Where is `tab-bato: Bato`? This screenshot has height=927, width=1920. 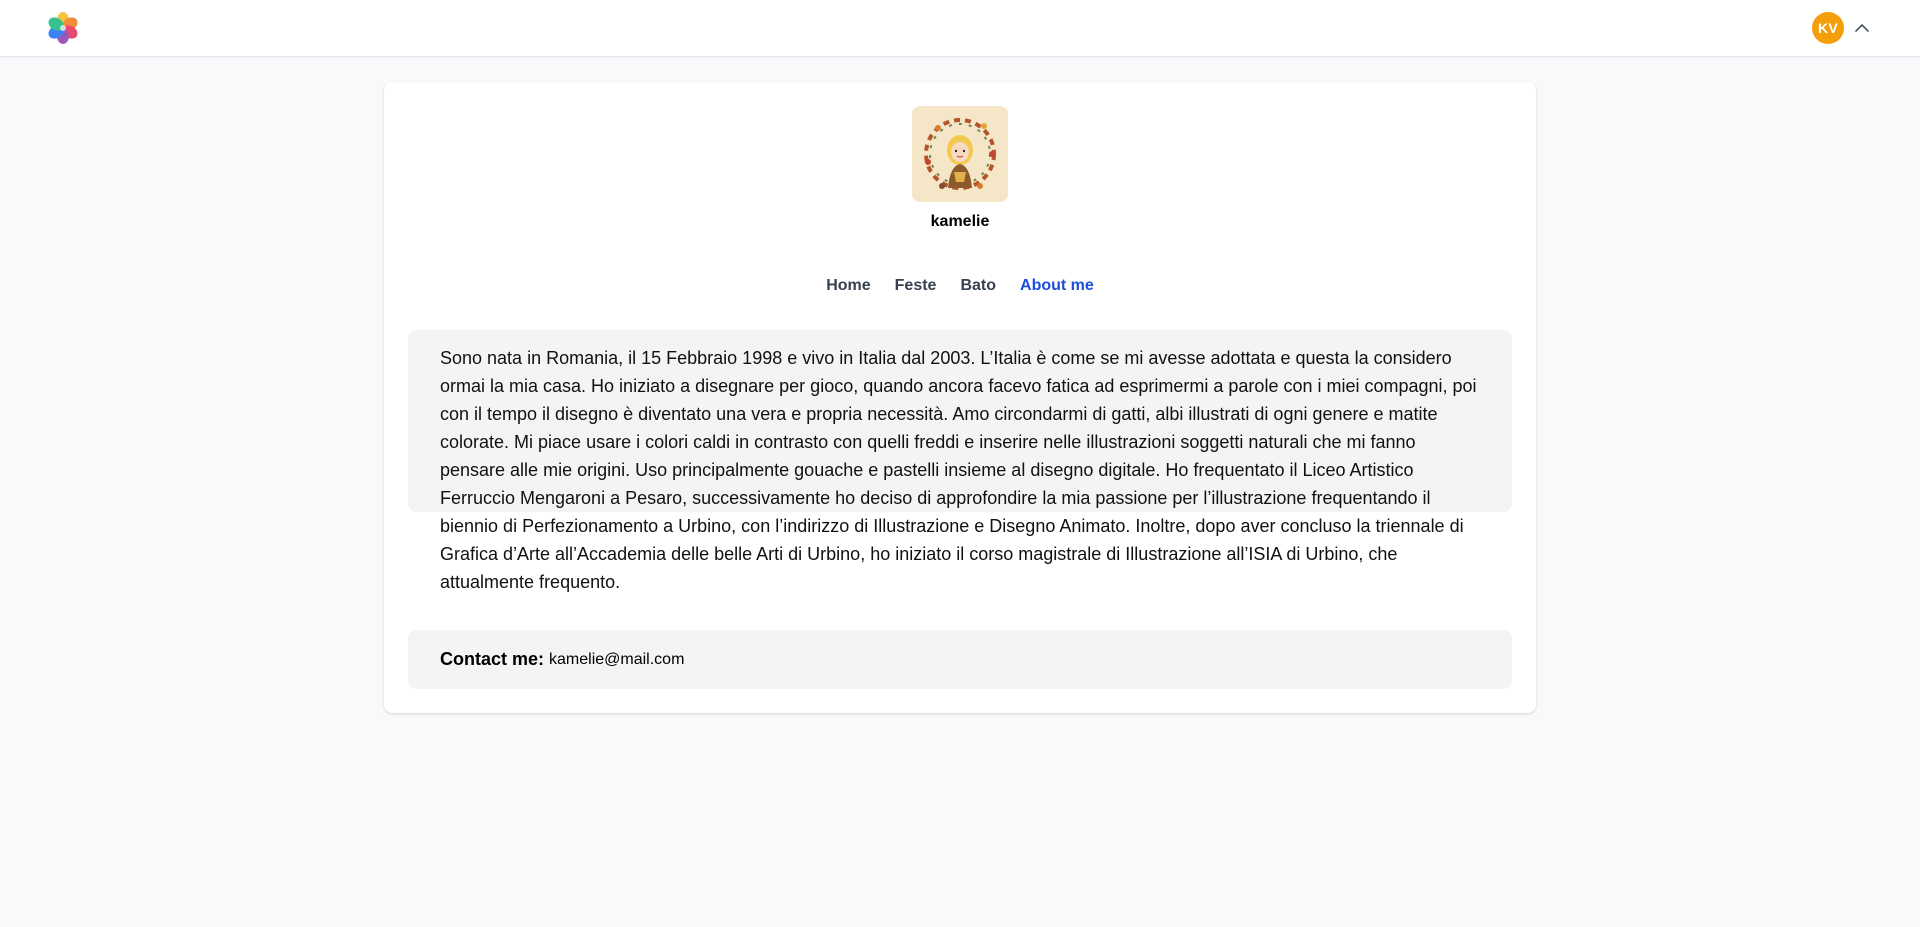
tab-bato: Bato is located at coordinates (978, 286).